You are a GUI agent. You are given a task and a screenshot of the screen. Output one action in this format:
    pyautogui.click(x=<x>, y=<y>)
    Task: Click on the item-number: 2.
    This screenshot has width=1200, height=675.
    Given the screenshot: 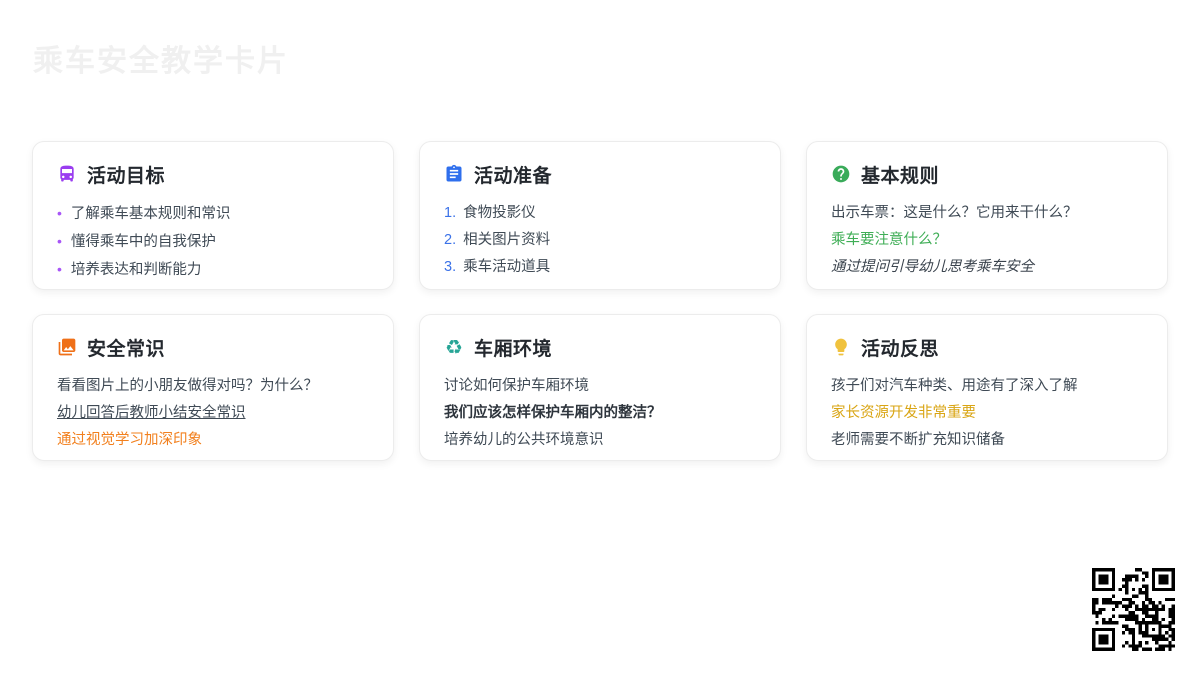 What is the action you would take?
    pyautogui.click(x=450, y=240)
    